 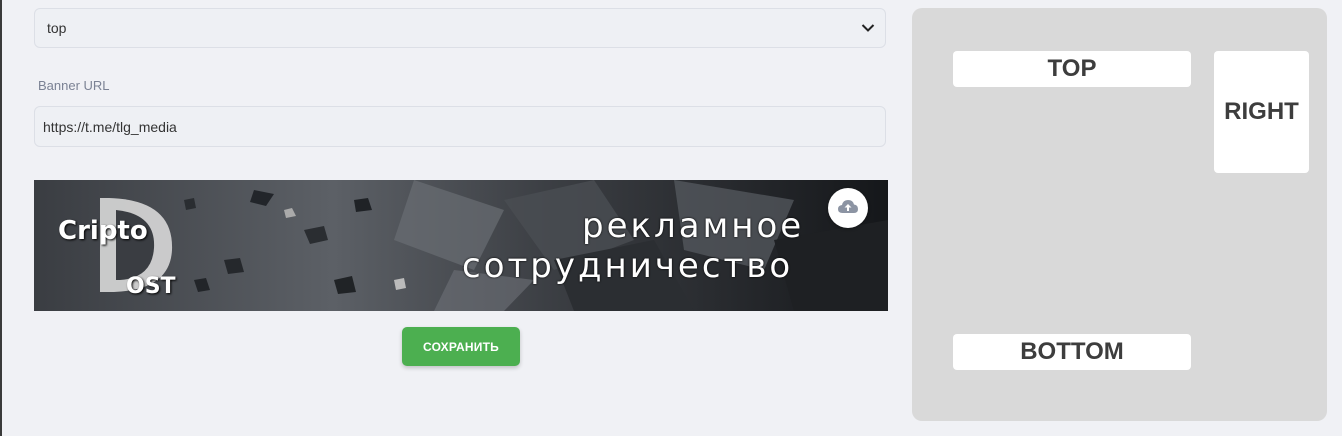 What do you see at coordinates (57, 28) in the screenshot?
I see `position-select-value: top` at bounding box center [57, 28].